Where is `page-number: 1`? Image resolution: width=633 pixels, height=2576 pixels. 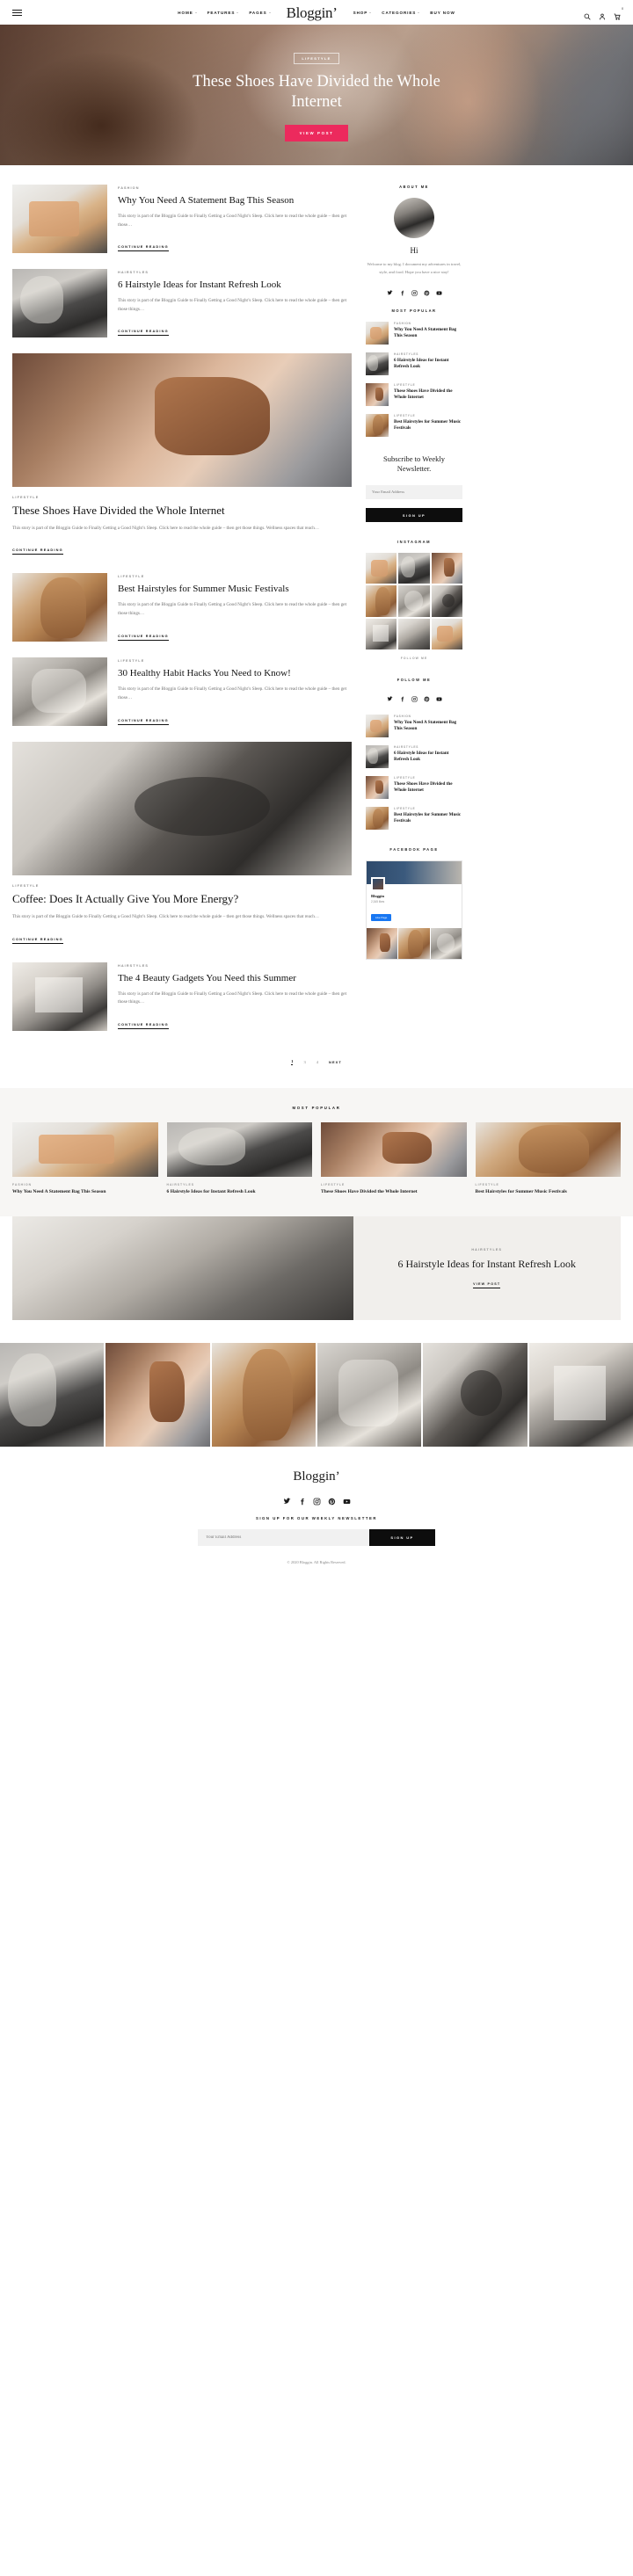
page-number: 1 is located at coordinates (292, 1062).